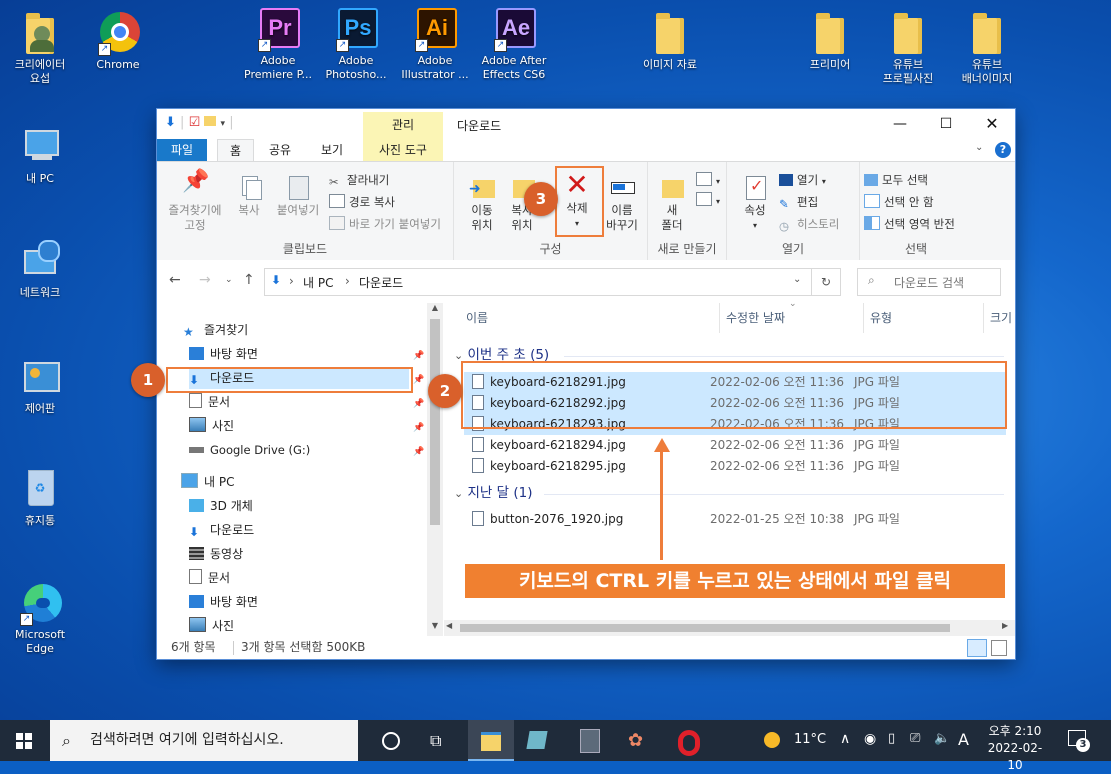  Describe the element at coordinates (797, 279) in the screenshot. I see `address-dropdown-icon: ⌄` at that location.